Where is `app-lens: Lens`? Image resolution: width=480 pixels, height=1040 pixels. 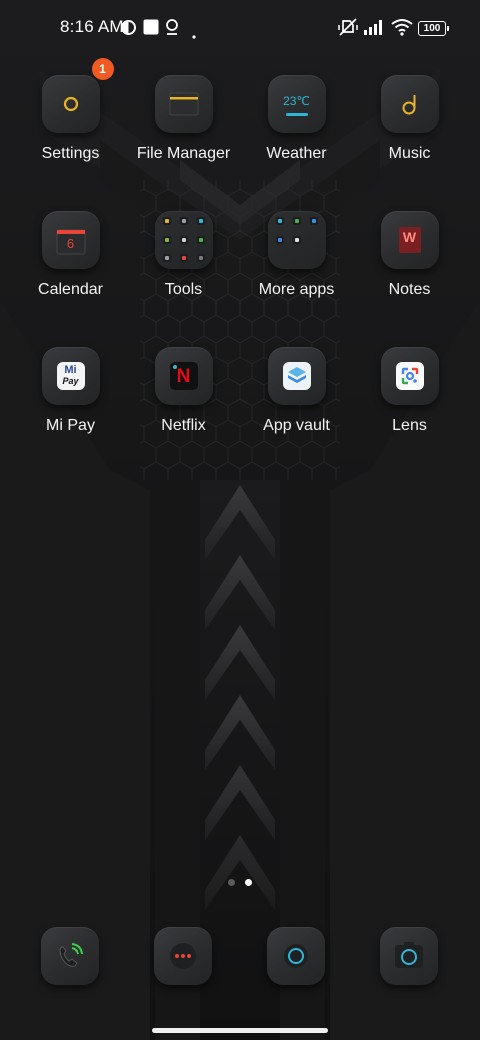 app-lens: Lens is located at coordinates (409, 391).